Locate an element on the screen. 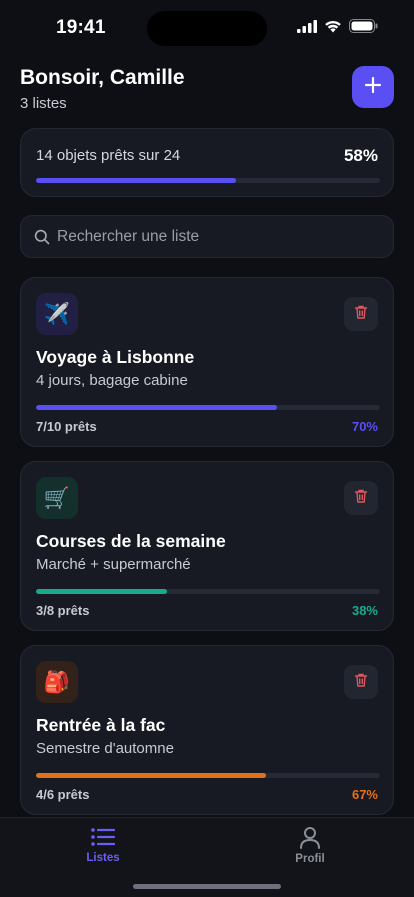  status-bar: 19:41 is located at coordinates (207, 28).